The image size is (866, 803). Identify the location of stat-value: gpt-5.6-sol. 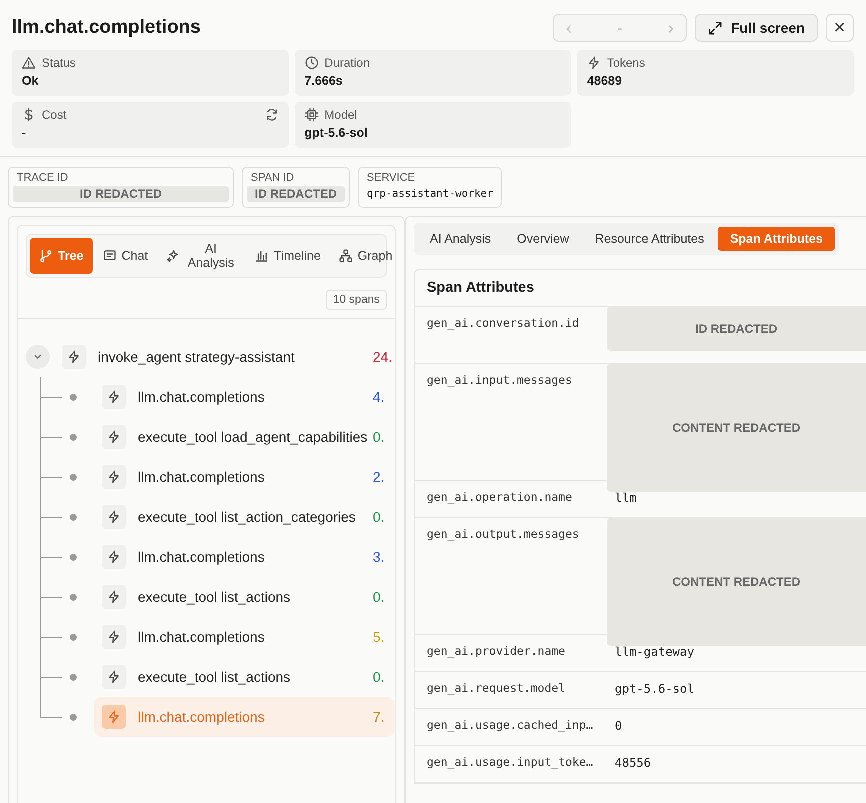
(336, 133).